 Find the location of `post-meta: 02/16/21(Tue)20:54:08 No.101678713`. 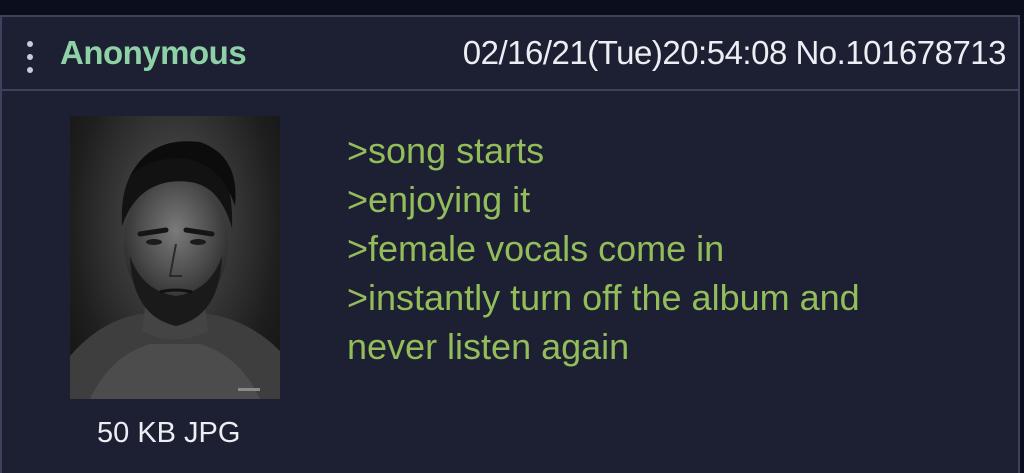

post-meta: 02/16/21(Tue)20:54:08 No.101678713 is located at coordinates (734, 53).